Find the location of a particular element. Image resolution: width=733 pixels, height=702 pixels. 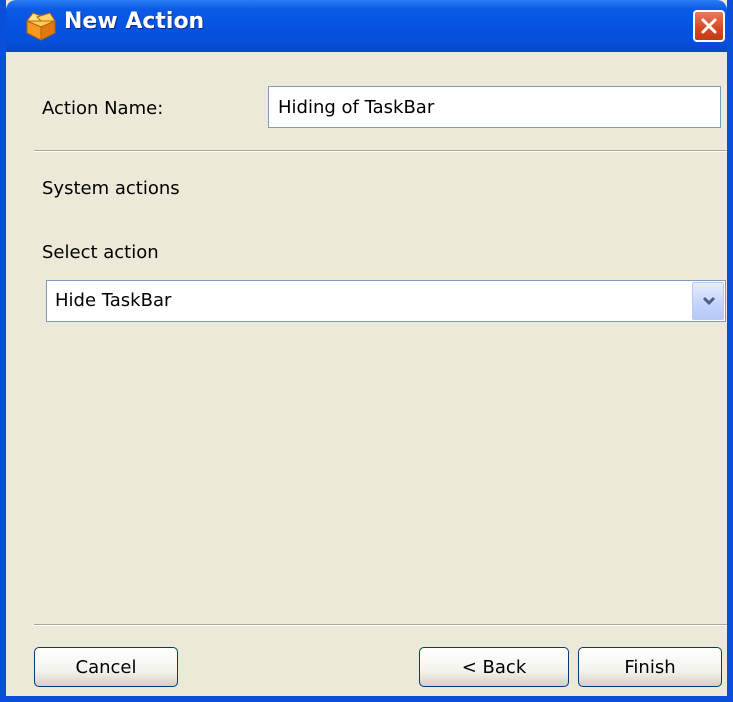

top-divider is located at coordinates (380, 151).